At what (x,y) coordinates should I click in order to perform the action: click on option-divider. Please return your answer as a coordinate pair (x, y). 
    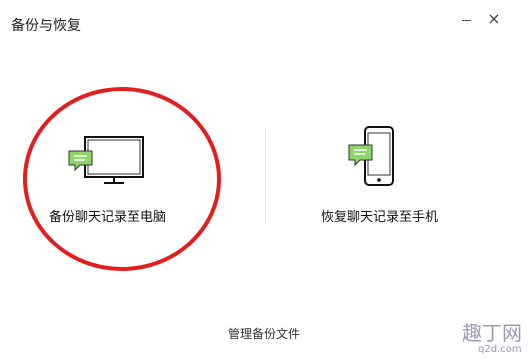
    Looking at the image, I should click on (265, 176).